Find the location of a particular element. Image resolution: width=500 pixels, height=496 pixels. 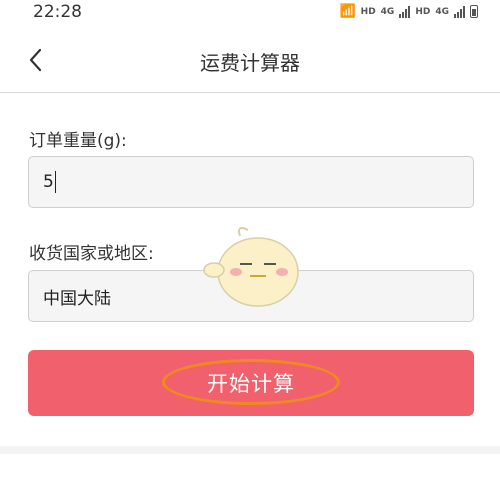

network-gen-2: 4G is located at coordinates (442, 11).